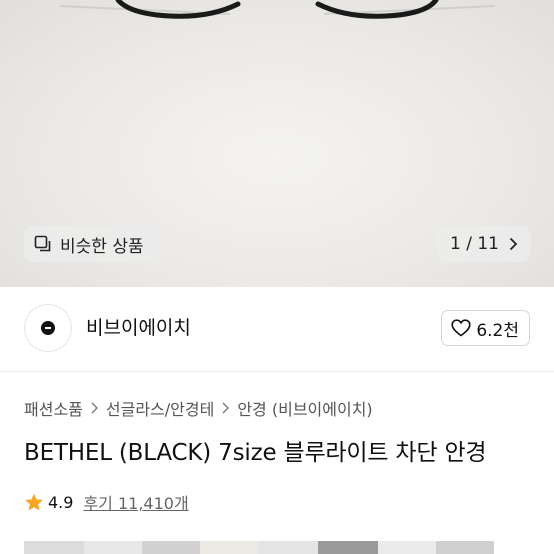 The height and width of the screenshot is (554, 554). I want to click on rating-row: 4.9 후기 11,410개, so click(106, 502).